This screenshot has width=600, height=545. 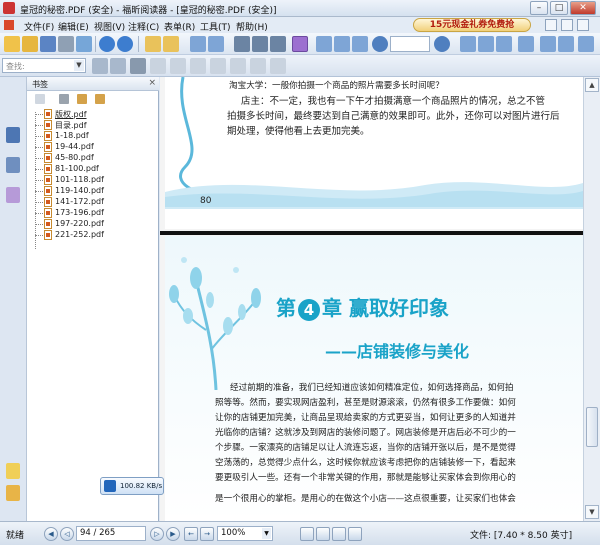 What do you see at coordinates (539, 8) in the screenshot?
I see `minimize-button: –` at bounding box center [539, 8].